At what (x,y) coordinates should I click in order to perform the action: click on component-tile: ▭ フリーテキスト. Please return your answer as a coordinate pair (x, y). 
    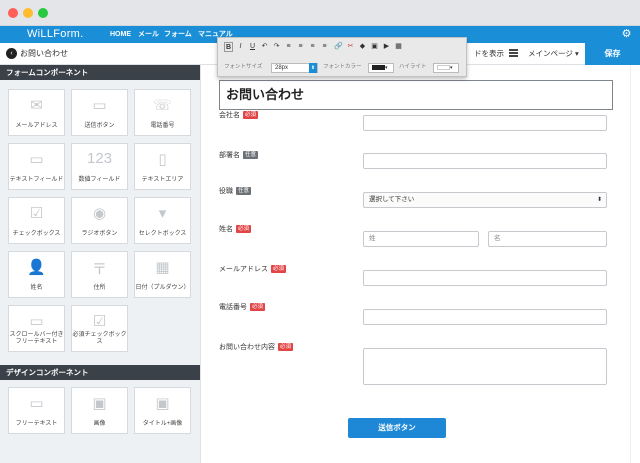
    Looking at the image, I should click on (36, 410).